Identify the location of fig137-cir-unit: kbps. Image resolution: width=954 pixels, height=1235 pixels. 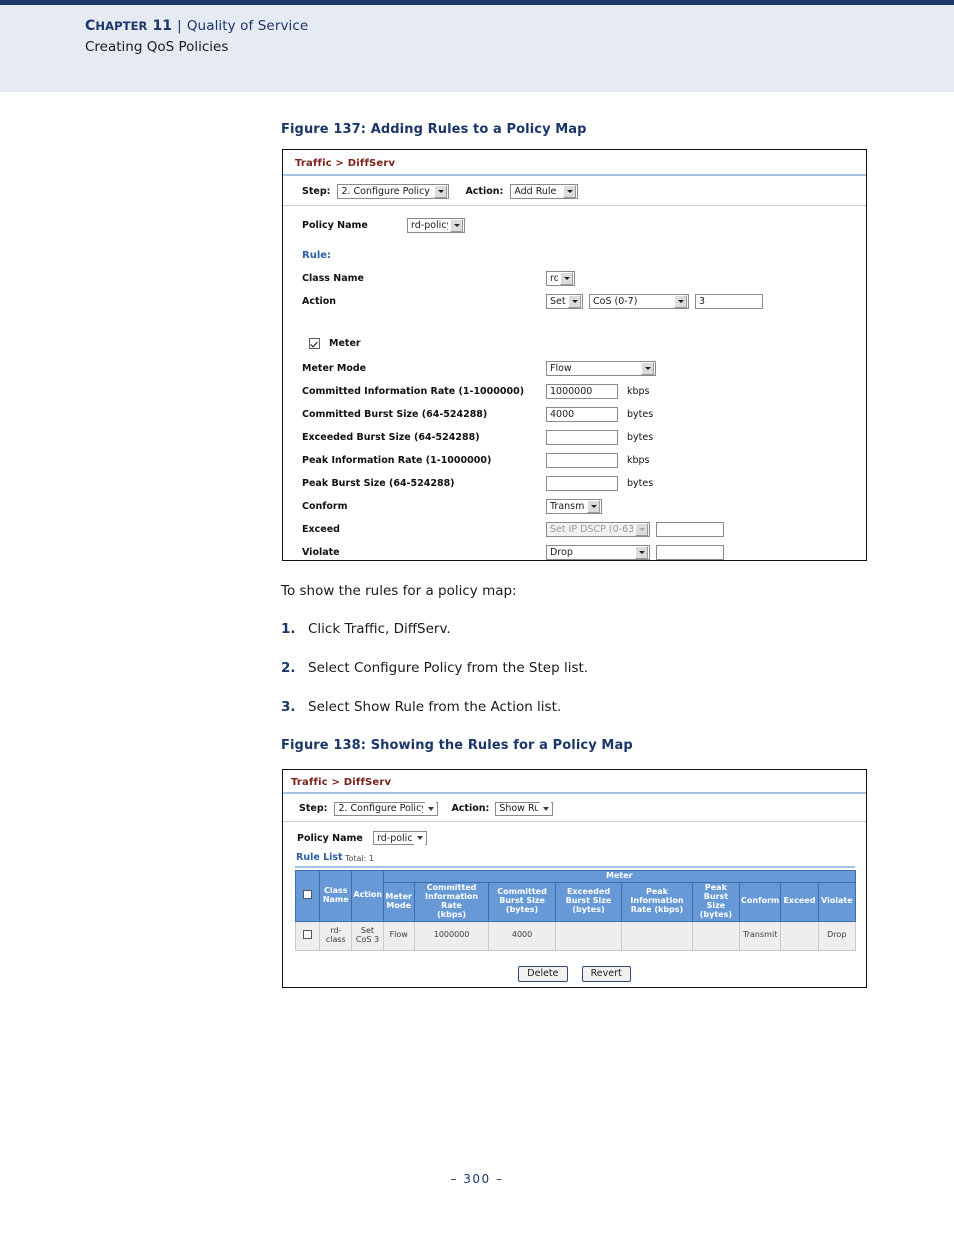
(638, 391).